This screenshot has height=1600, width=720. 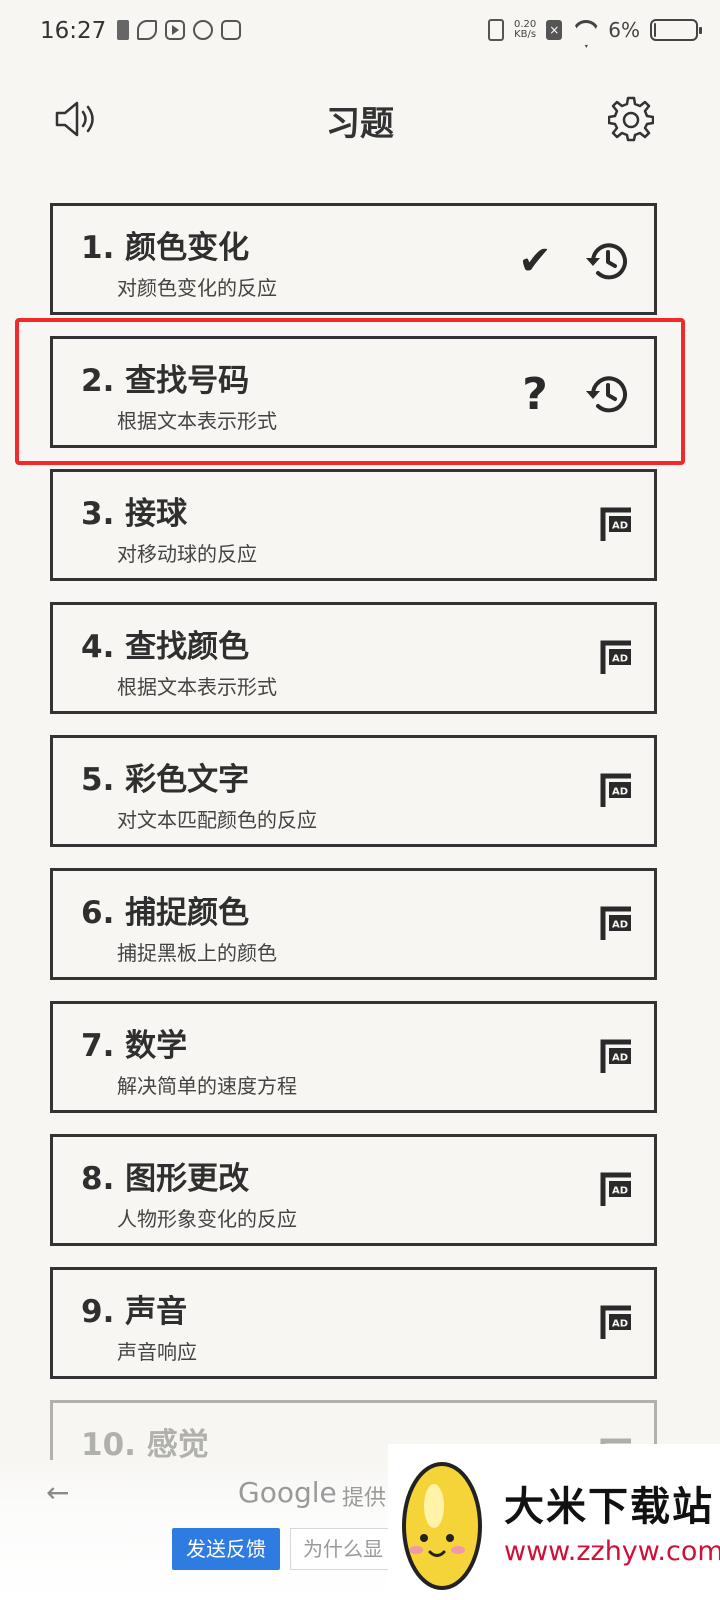 What do you see at coordinates (353, 392) in the screenshot?
I see `exercise-item: 2. 查找号码根据文本表示形式?` at bounding box center [353, 392].